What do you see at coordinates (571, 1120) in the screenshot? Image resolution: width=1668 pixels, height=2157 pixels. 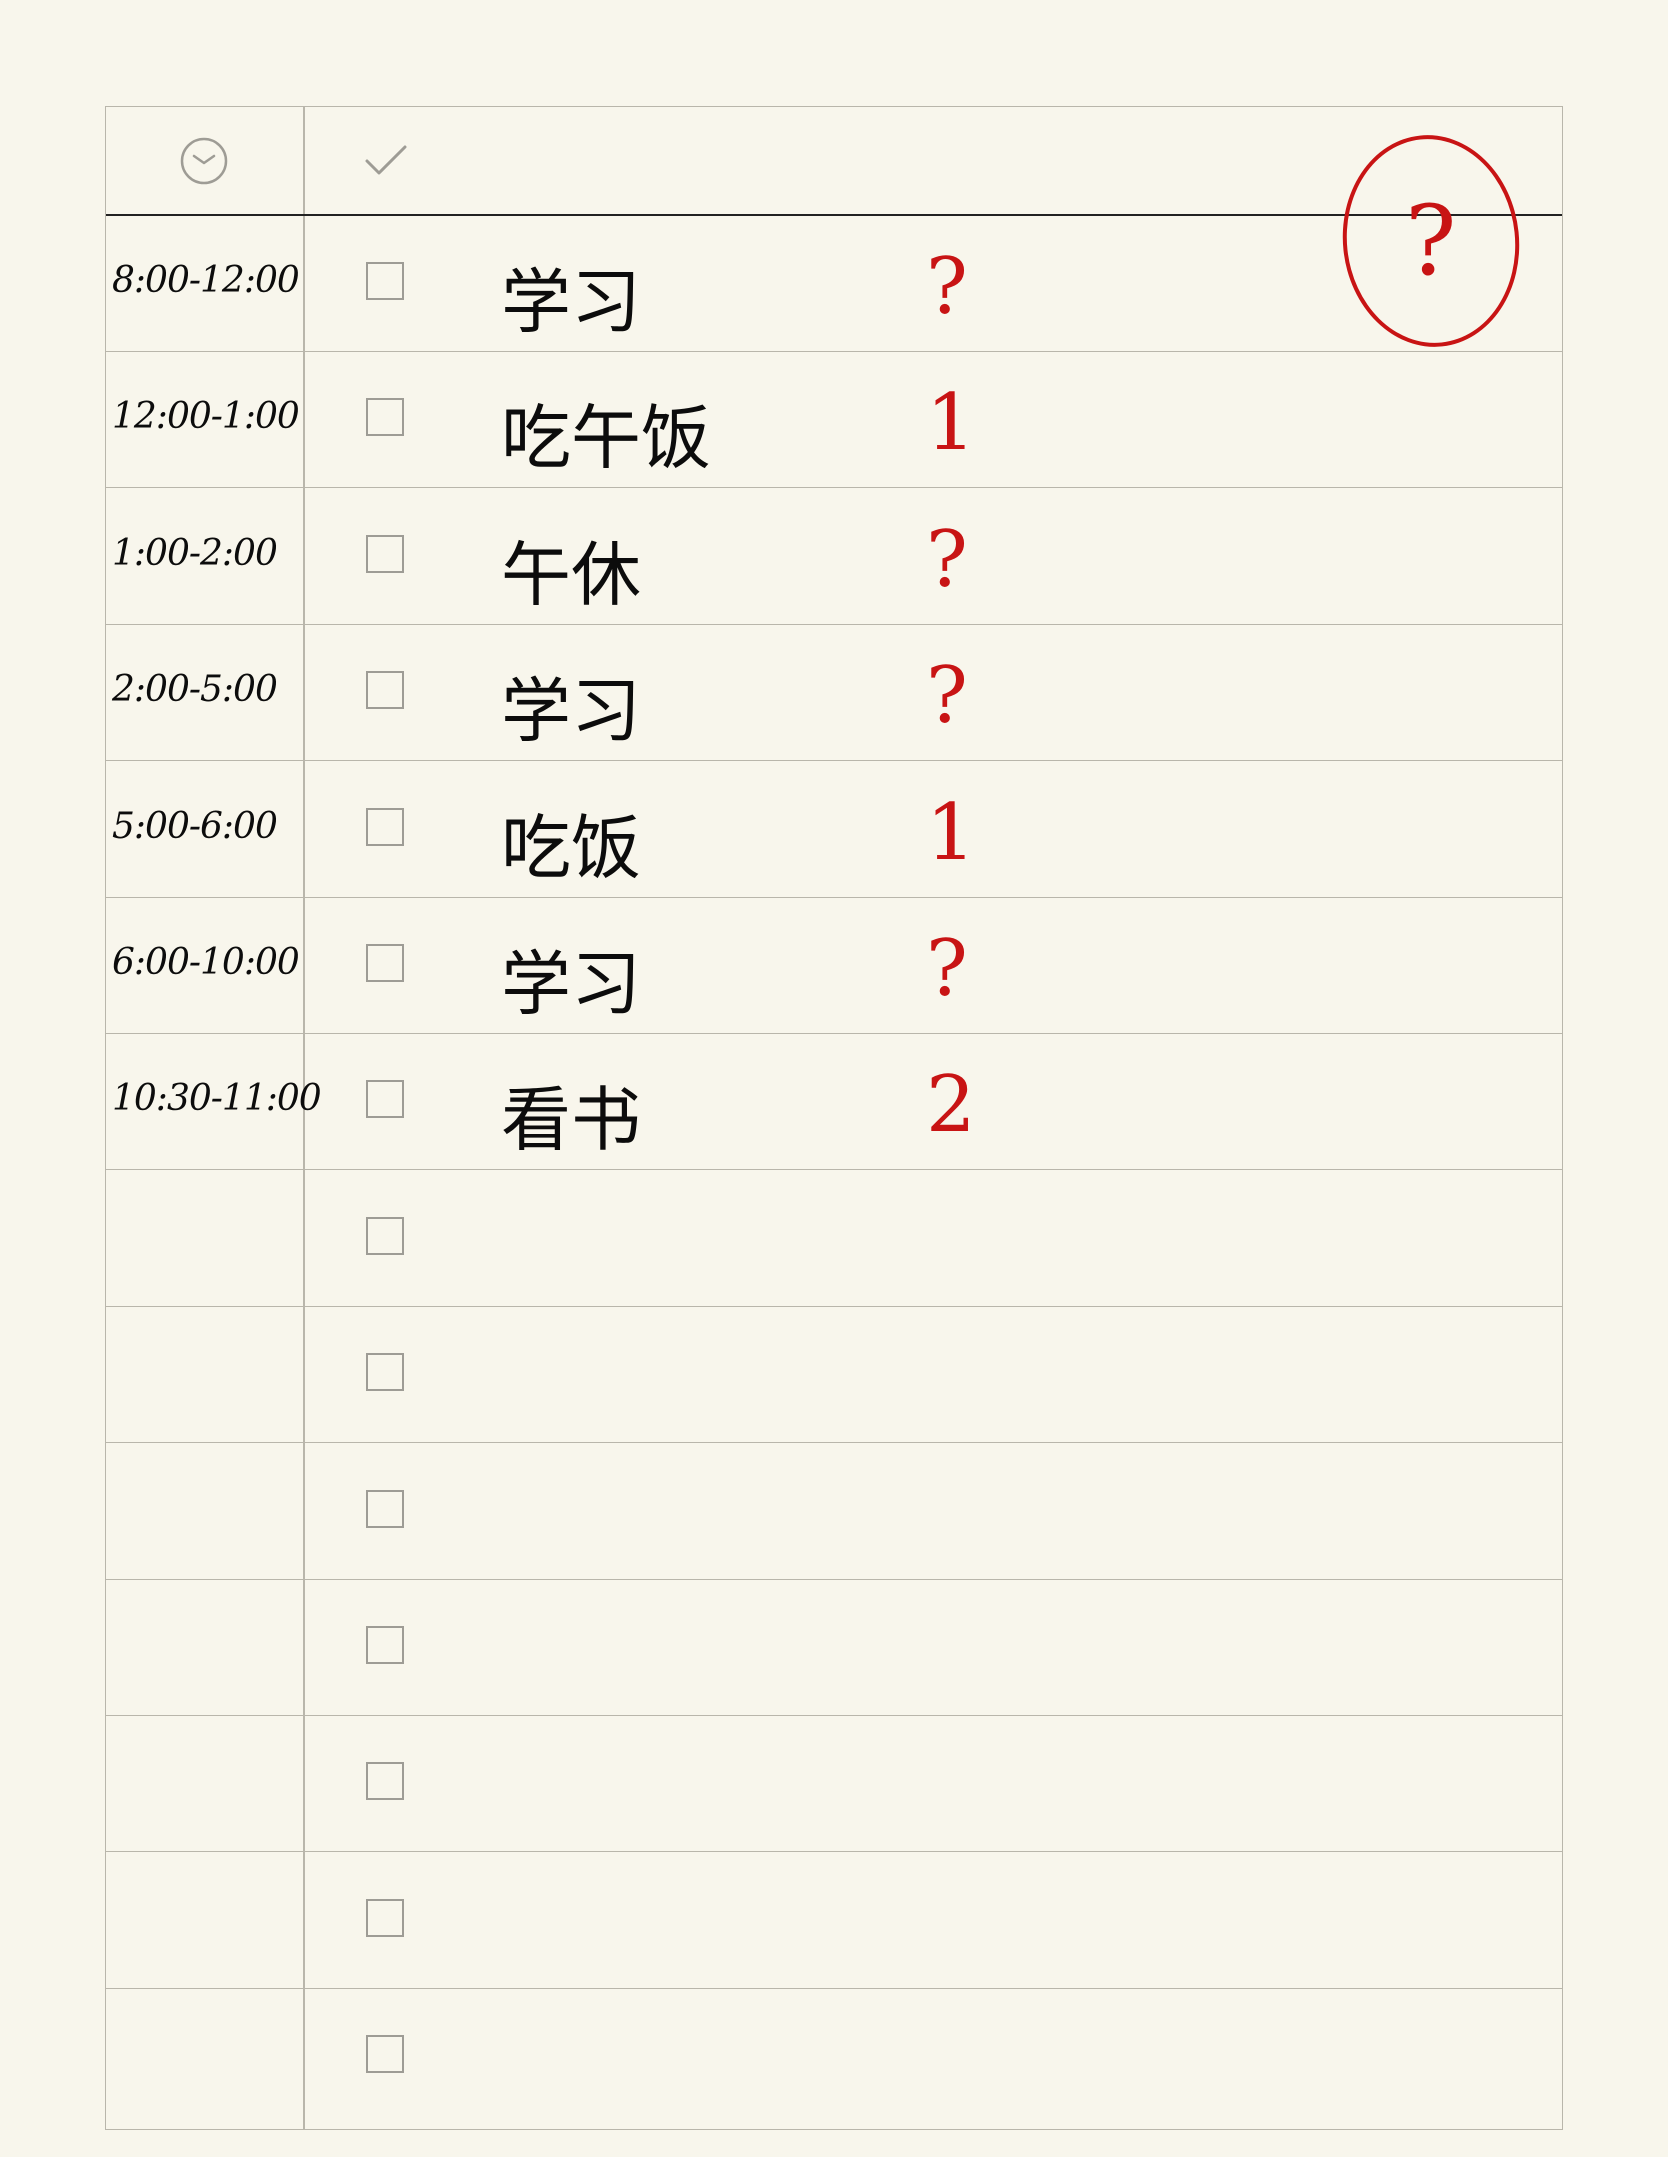 I see `task-text: 看书` at bounding box center [571, 1120].